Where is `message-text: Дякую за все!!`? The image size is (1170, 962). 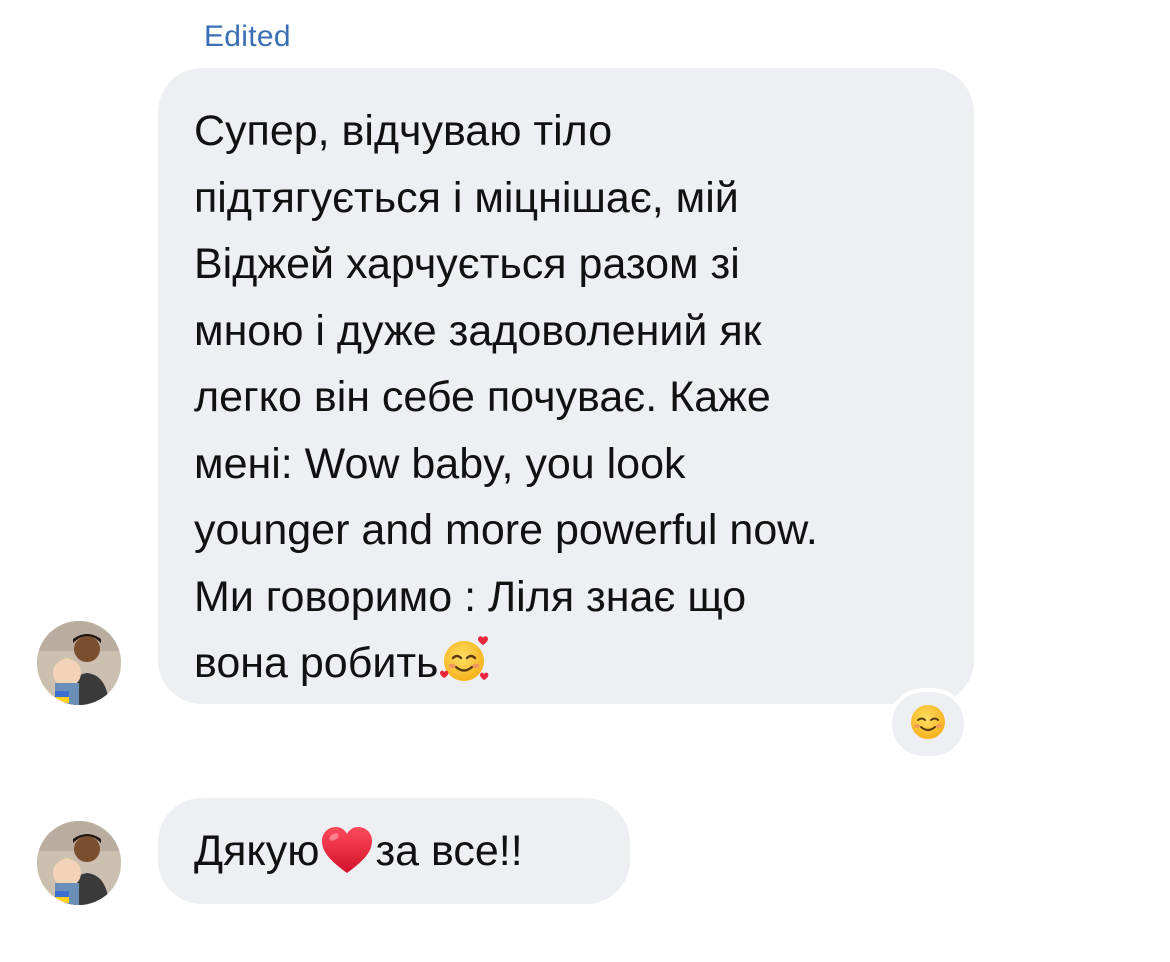
message-text: Дякую за все!! is located at coordinates (358, 851).